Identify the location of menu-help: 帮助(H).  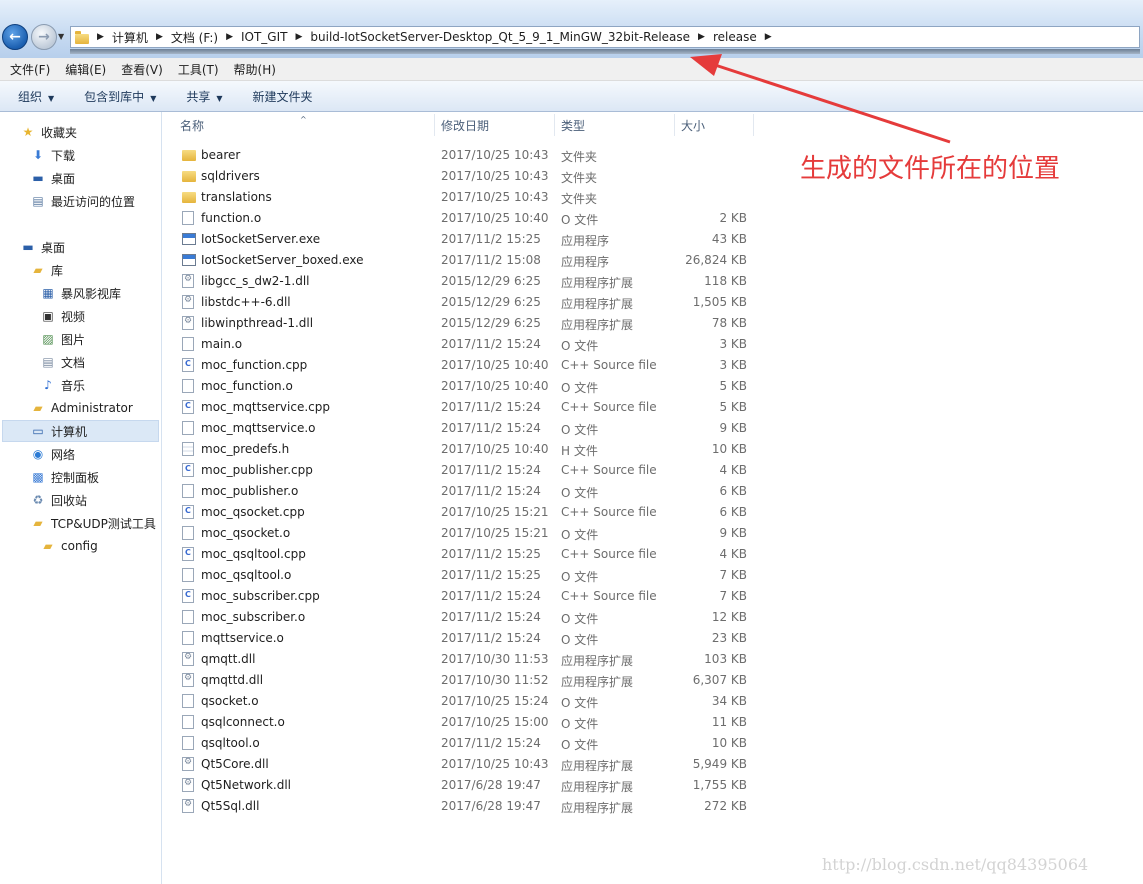
(255, 69).